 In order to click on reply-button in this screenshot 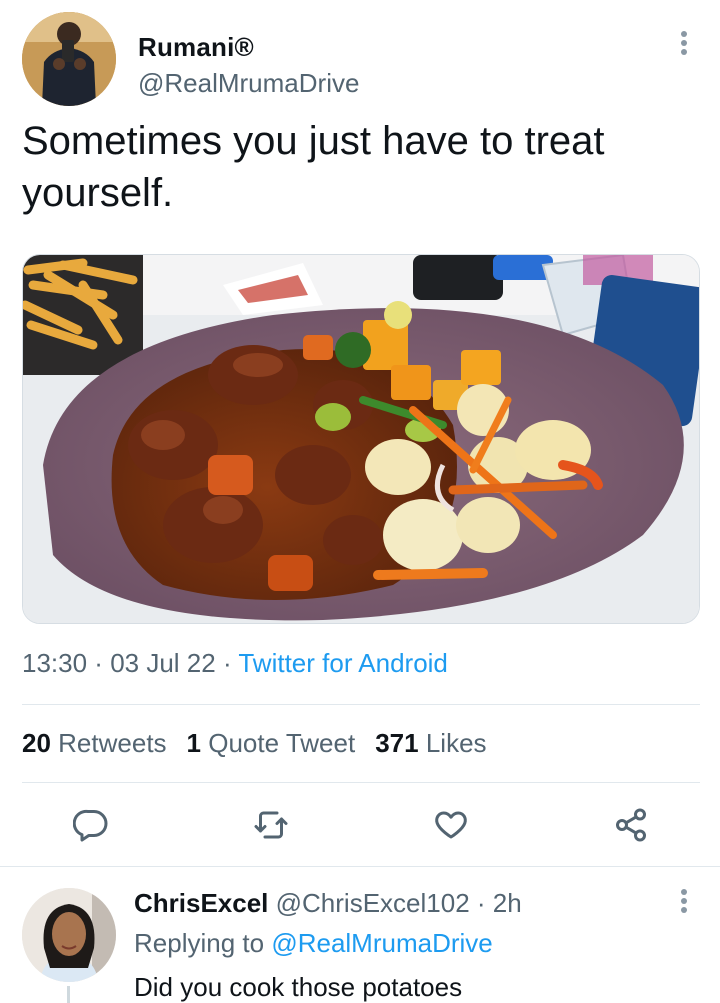, I will do `click(91, 825)`.